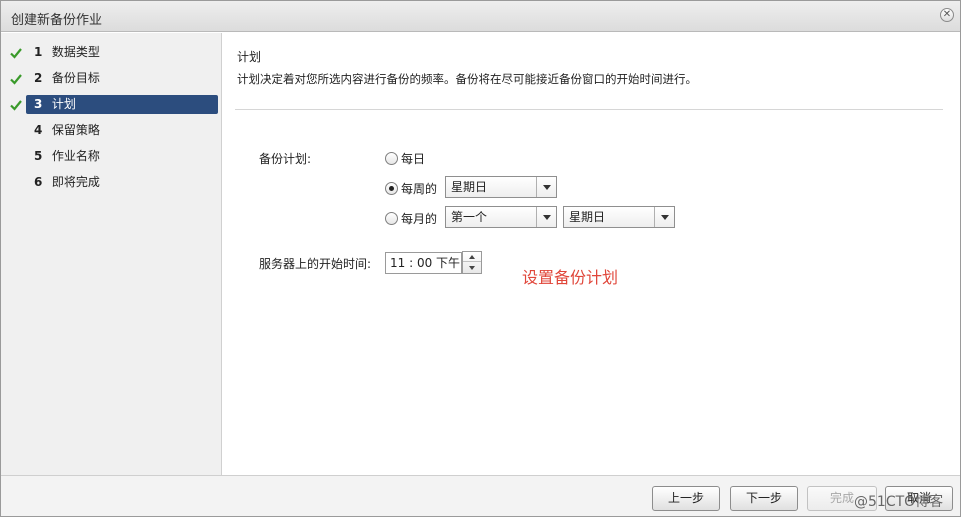  Describe the element at coordinates (75, 156) in the screenshot. I see `step-label: 作业名称` at that location.